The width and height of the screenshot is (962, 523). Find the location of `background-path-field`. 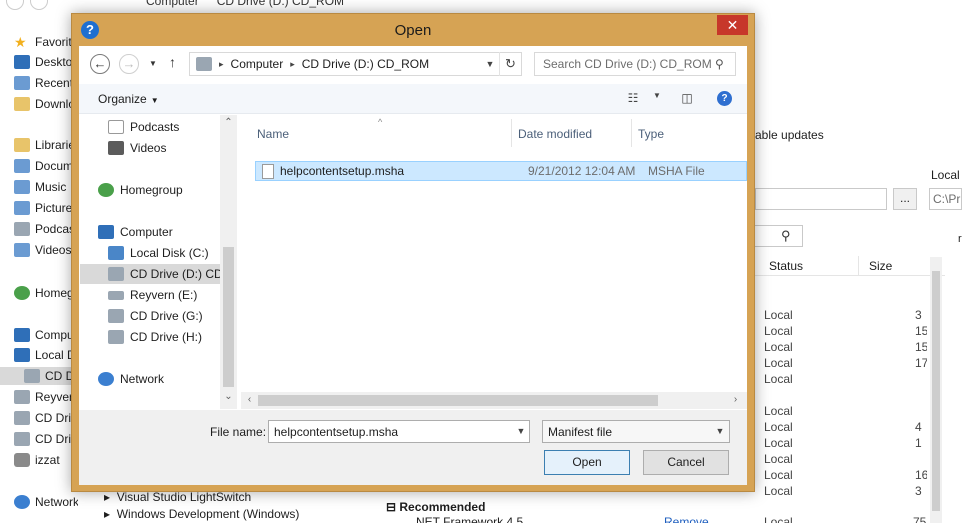

background-path-field is located at coordinates (821, 199).